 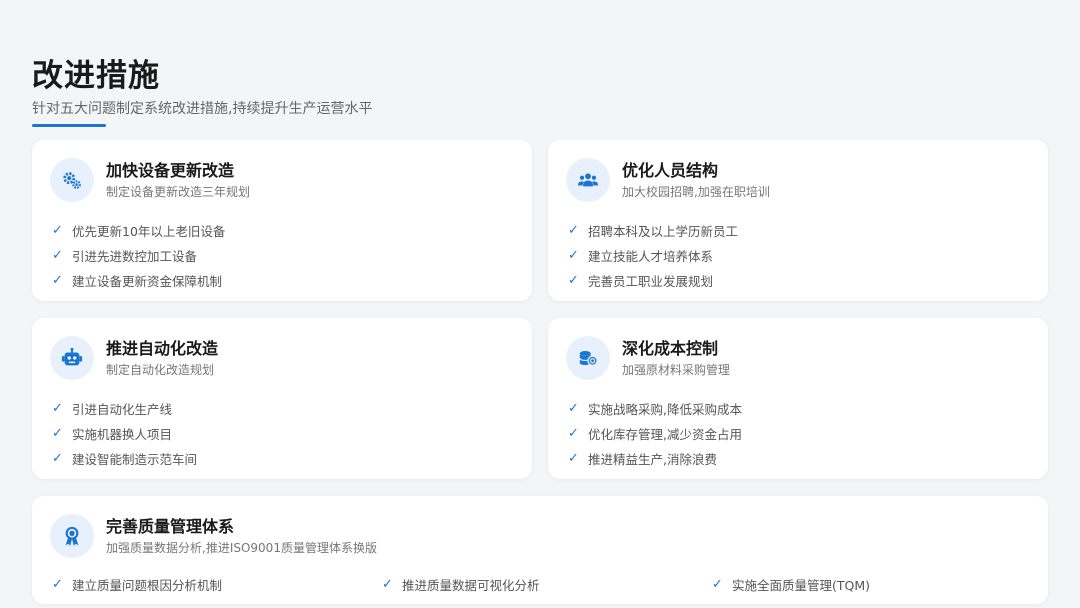 I want to click on list-item: ✓ 建设智能制造示范车间, so click(x=124, y=458).